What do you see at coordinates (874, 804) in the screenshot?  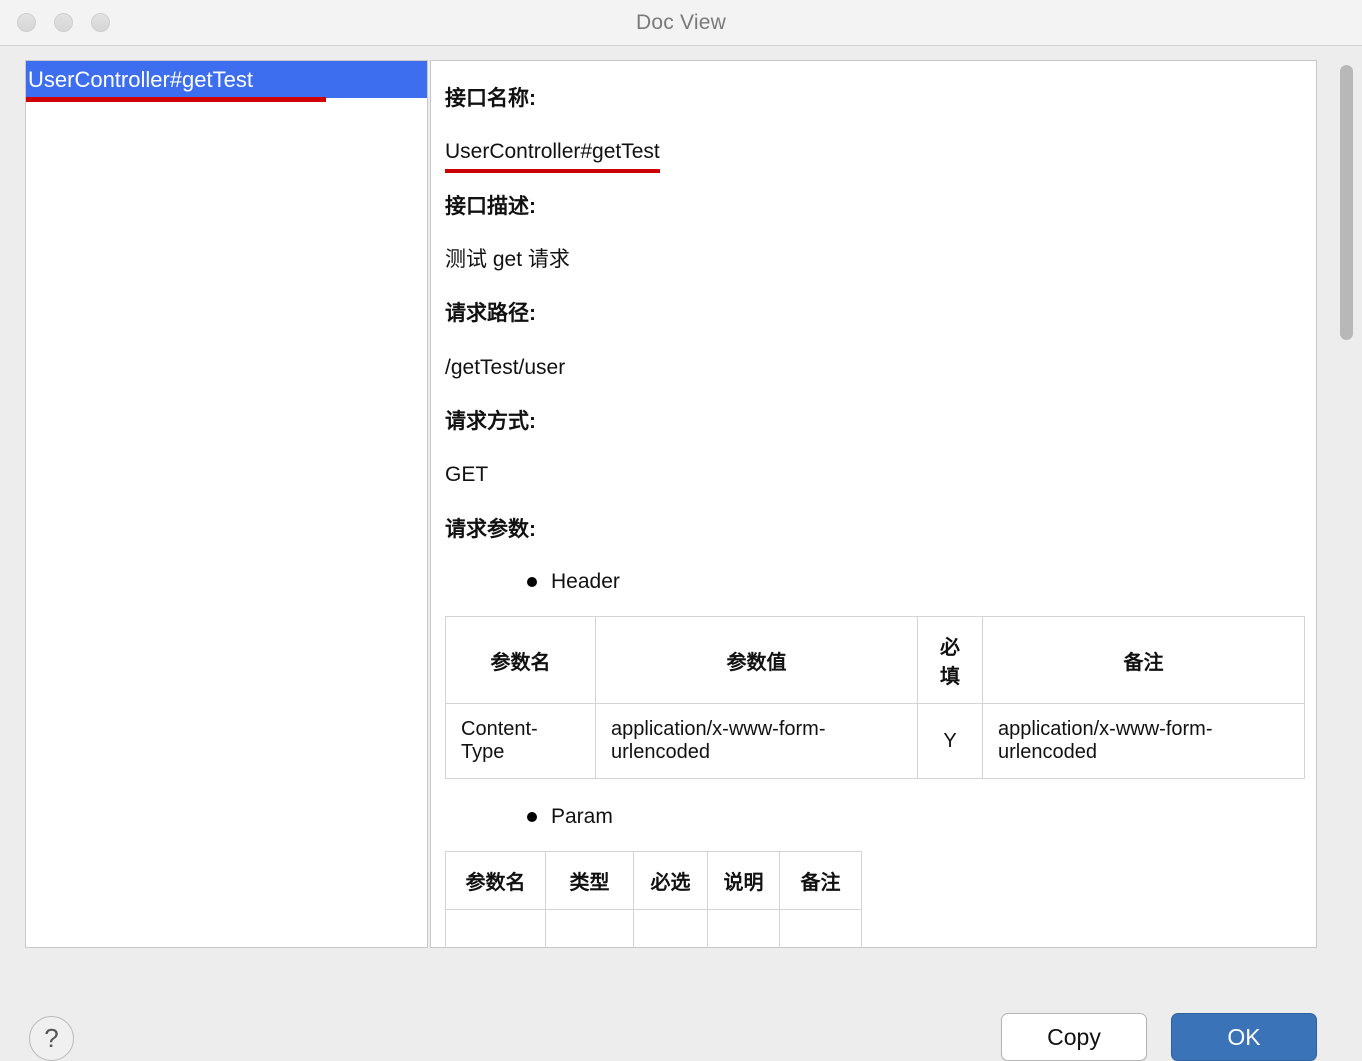 I see `bullet-param-group: Param` at bounding box center [874, 804].